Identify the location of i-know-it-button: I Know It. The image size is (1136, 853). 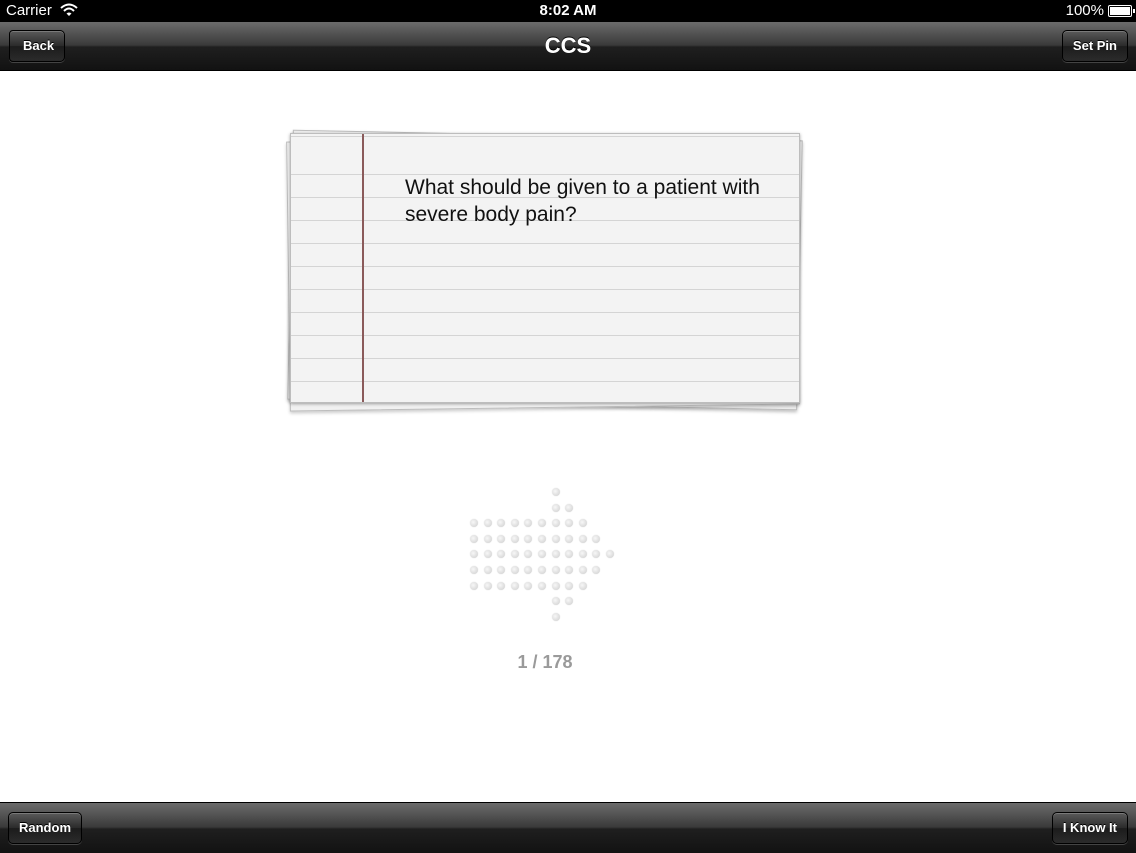
(1089, 828).